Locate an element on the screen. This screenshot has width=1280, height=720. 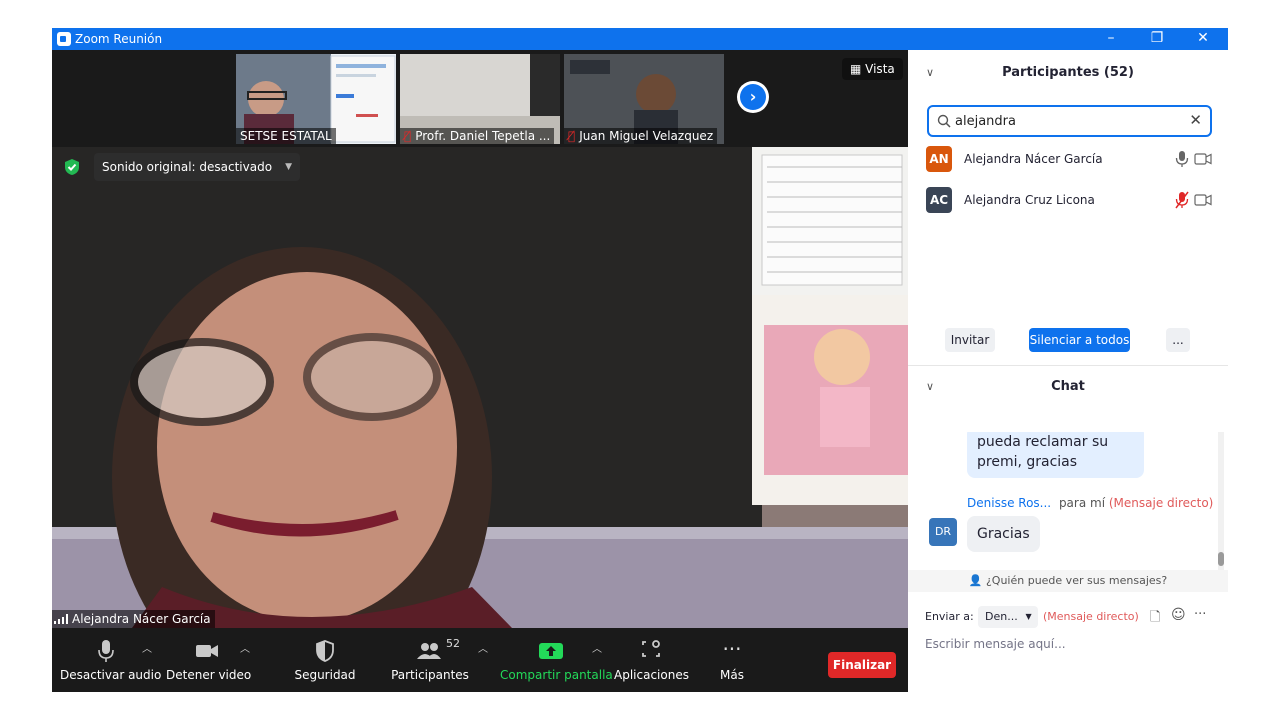
shield-icon is located at coordinates (325, 651).